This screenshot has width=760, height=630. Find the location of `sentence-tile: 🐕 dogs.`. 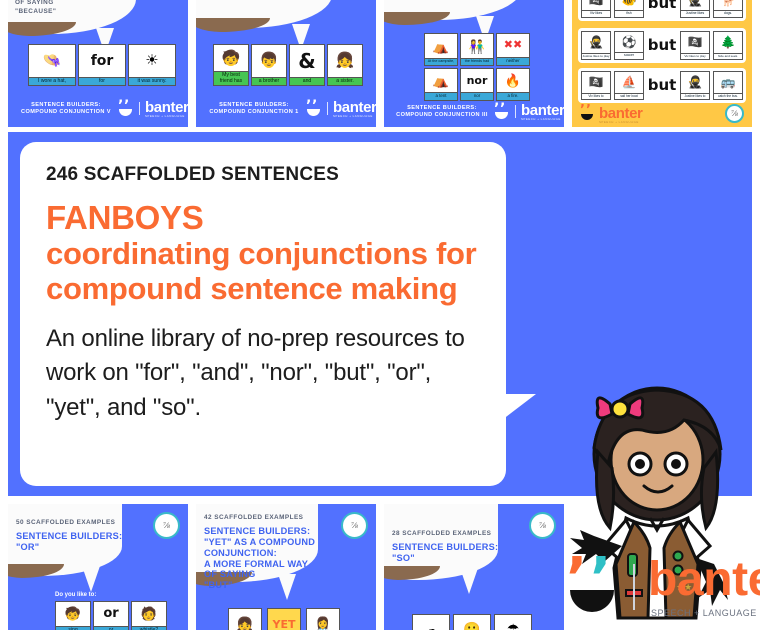

sentence-tile: 🐕 dogs. is located at coordinates (728, 9).